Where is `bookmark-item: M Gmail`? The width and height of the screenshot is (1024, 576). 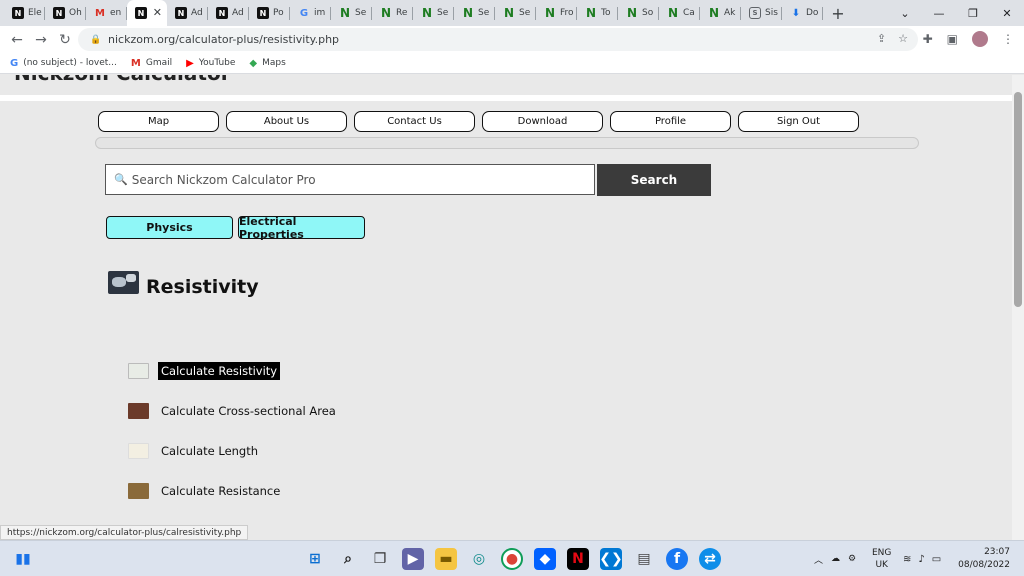 bookmark-item: M Gmail is located at coordinates (151, 63).